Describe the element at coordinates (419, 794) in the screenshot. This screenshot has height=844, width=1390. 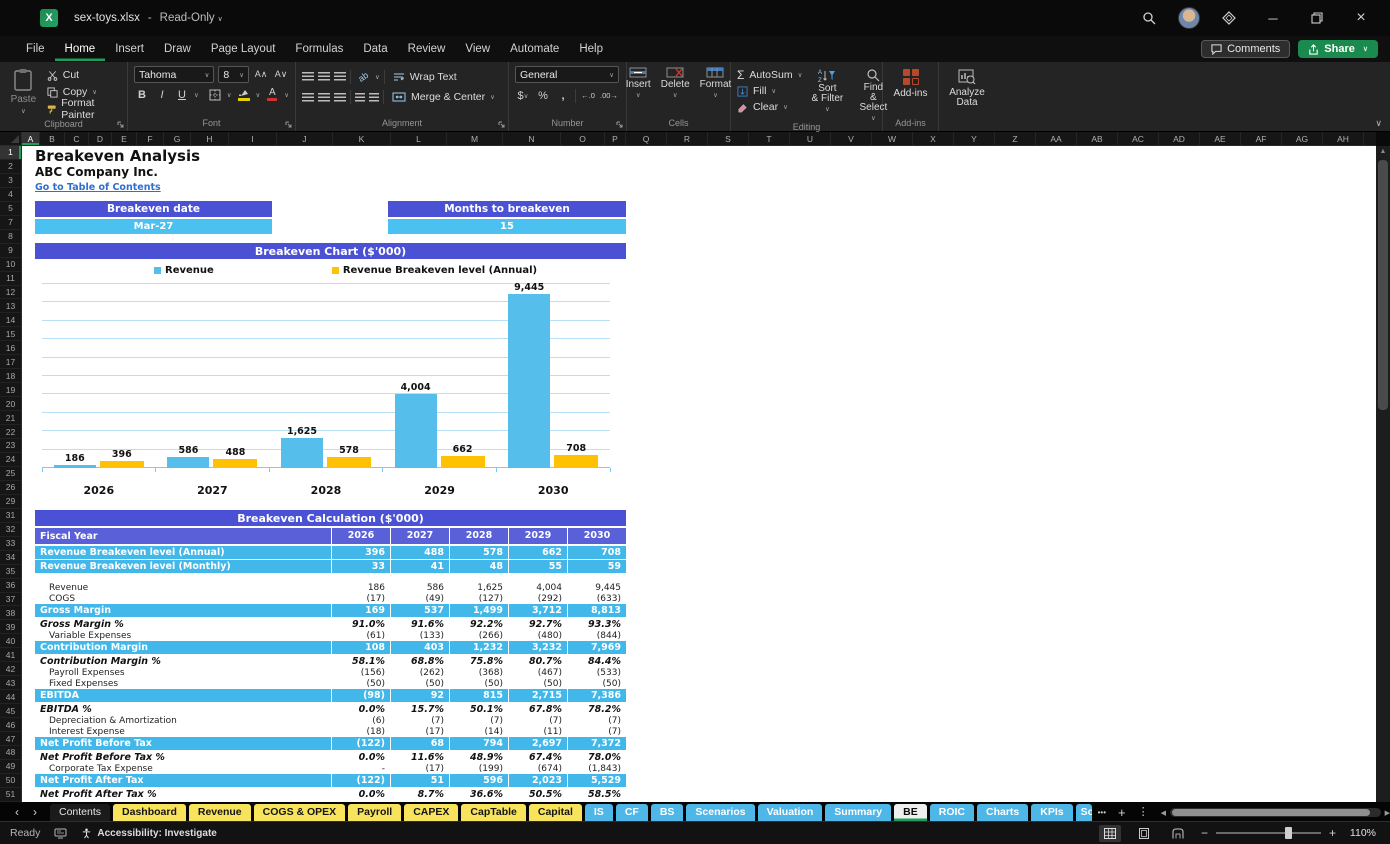
I see `cell-value: 8.7%` at that location.